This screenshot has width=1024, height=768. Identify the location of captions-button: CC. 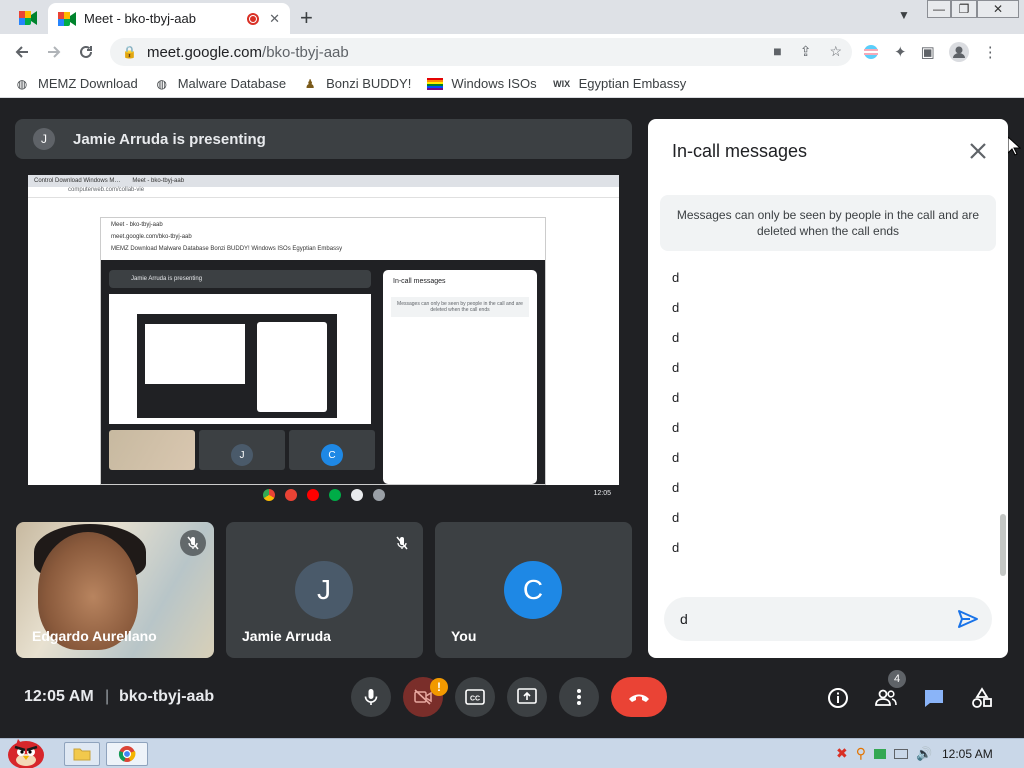
(475, 697).